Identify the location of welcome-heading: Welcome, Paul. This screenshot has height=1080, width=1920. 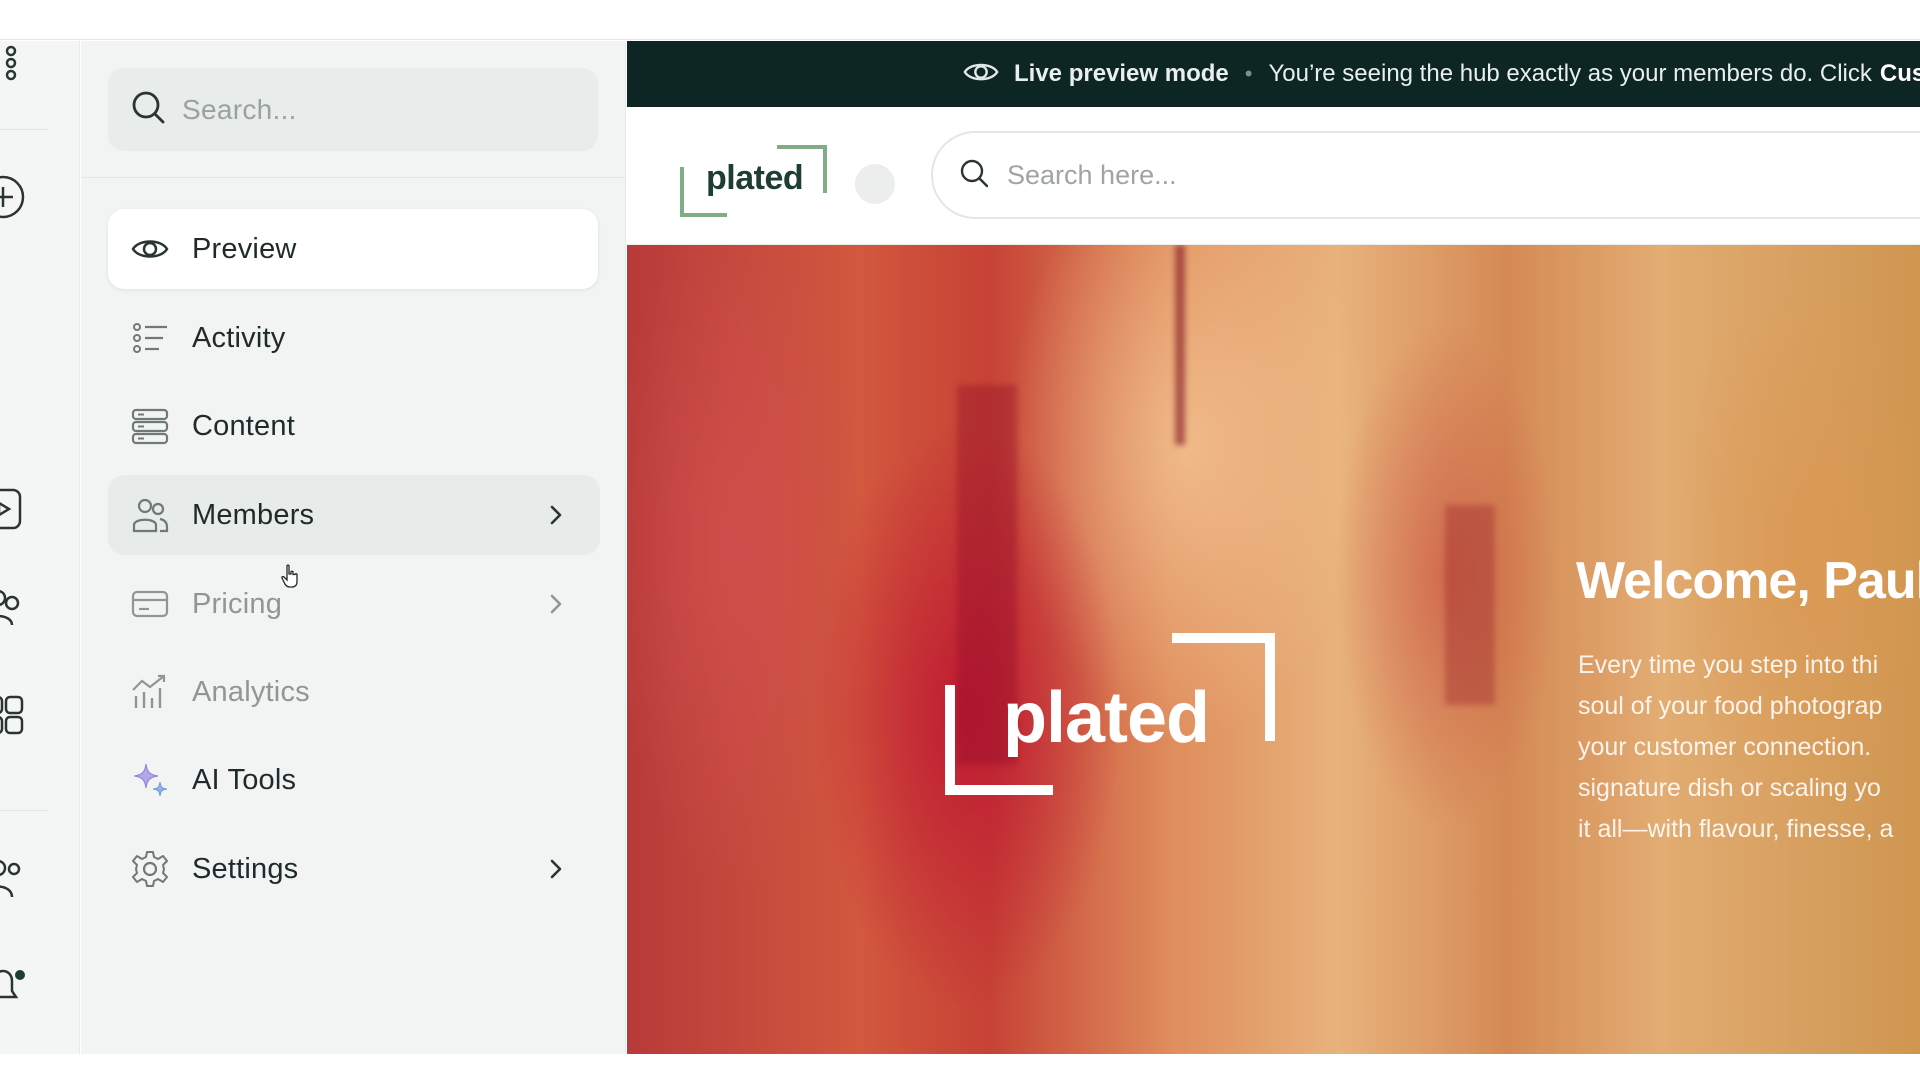
(1748, 581).